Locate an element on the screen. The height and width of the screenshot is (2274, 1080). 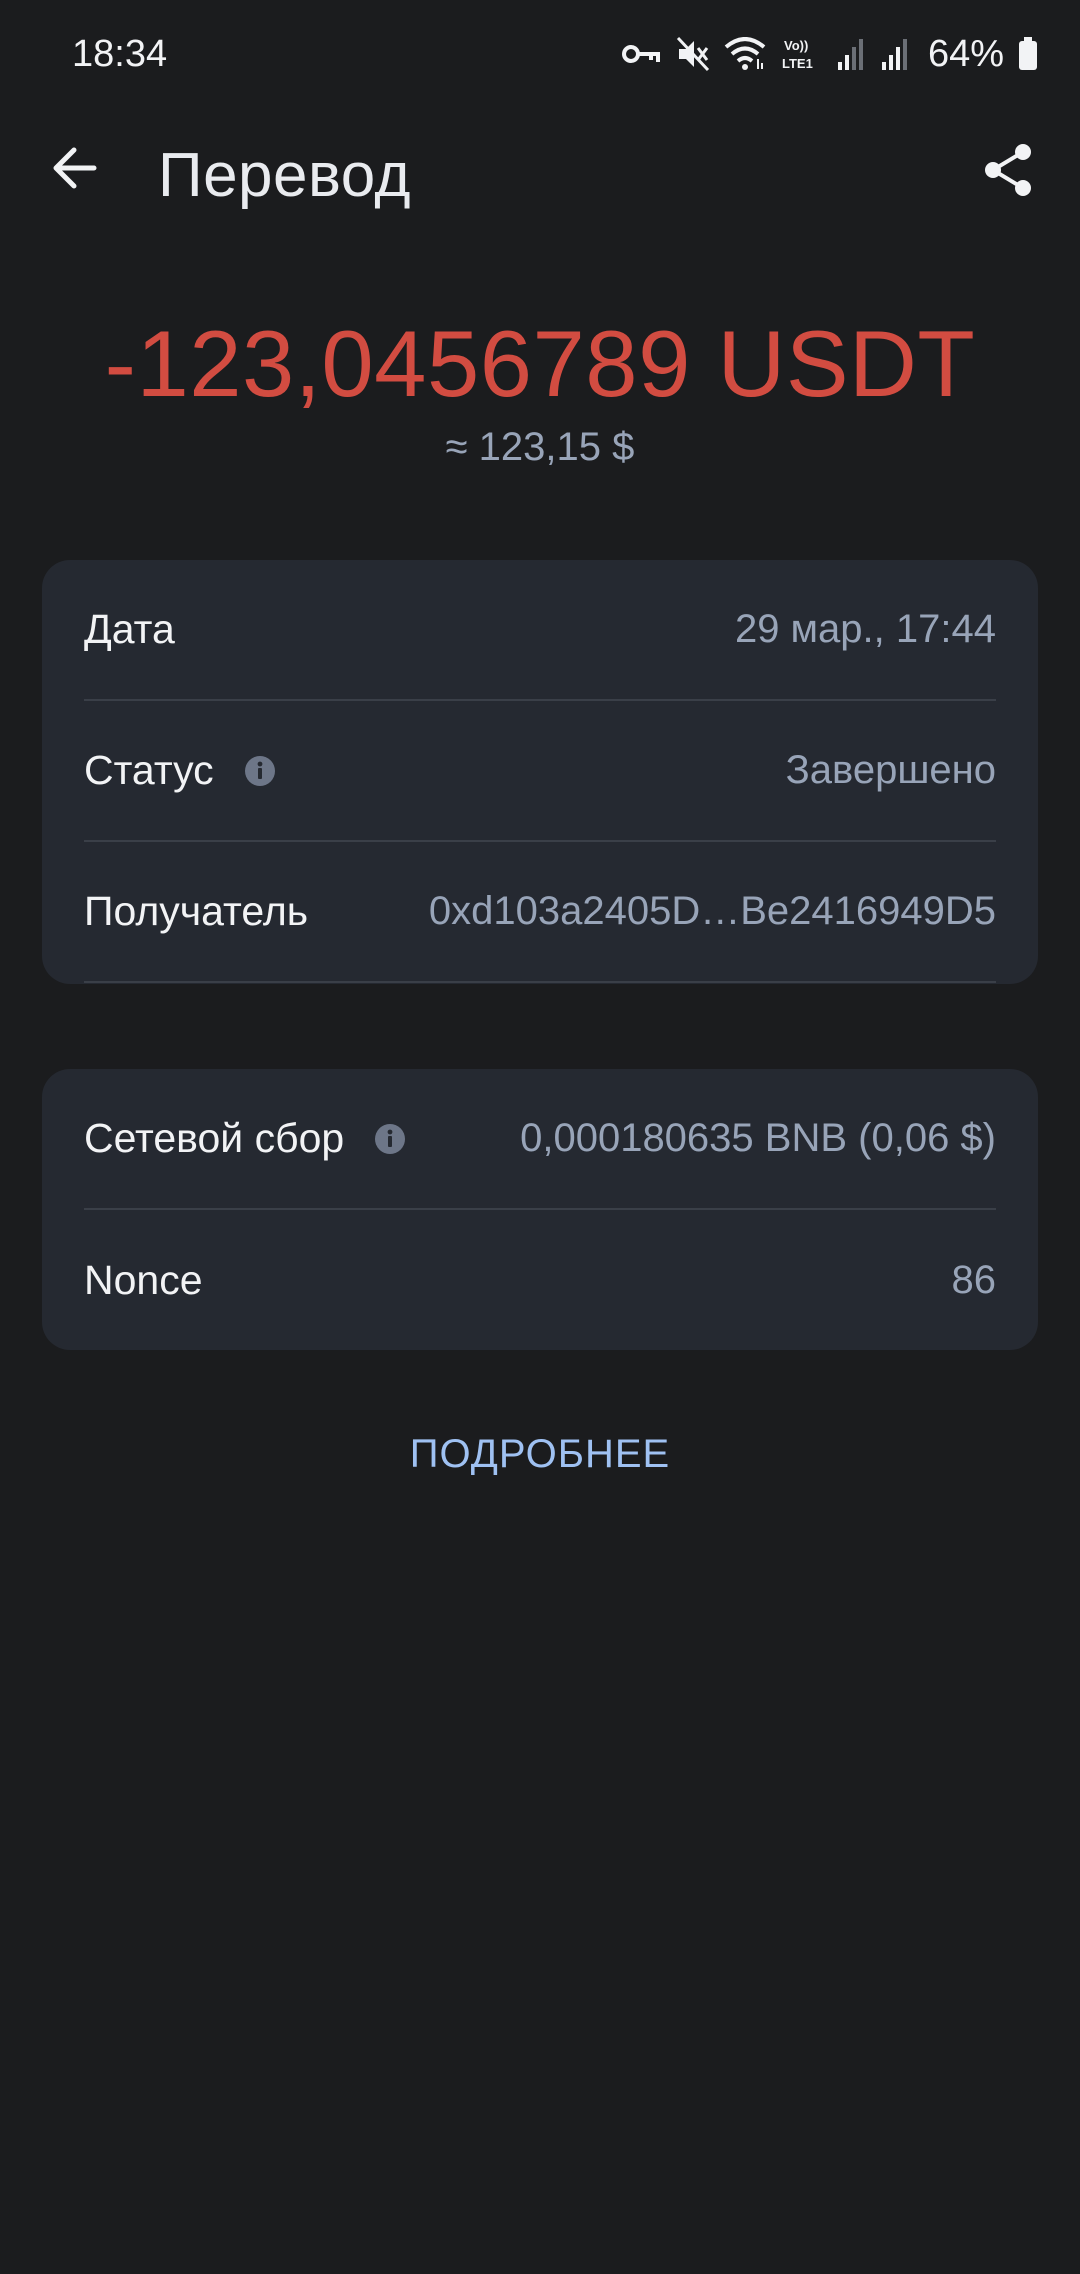
battery-percent: 64% is located at coordinates (965, 53).